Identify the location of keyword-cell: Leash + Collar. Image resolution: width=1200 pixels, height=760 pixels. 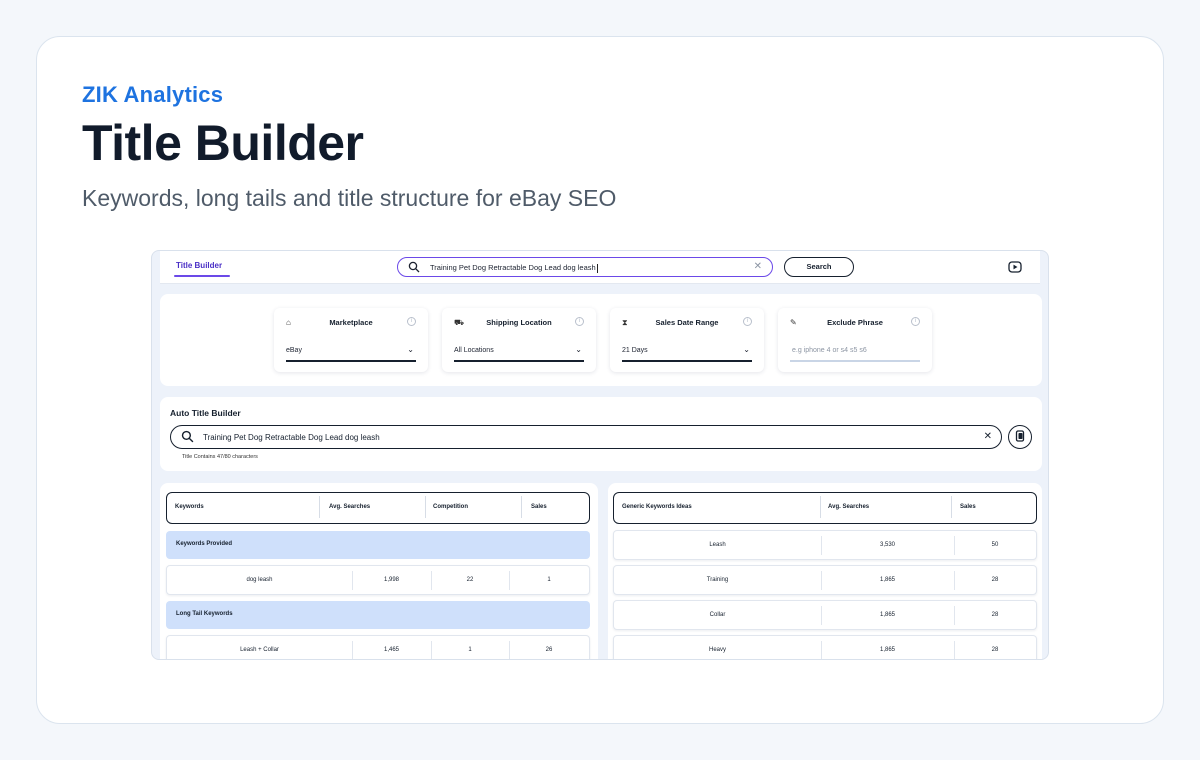
(259, 650).